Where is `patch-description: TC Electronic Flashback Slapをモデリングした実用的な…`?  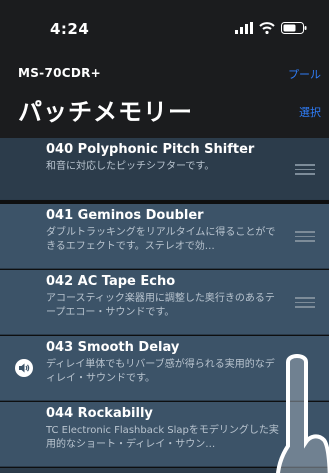
patch-description: TC Electronic Flashback Slapをモデリングした実用的な… is located at coordinates (162, 437).